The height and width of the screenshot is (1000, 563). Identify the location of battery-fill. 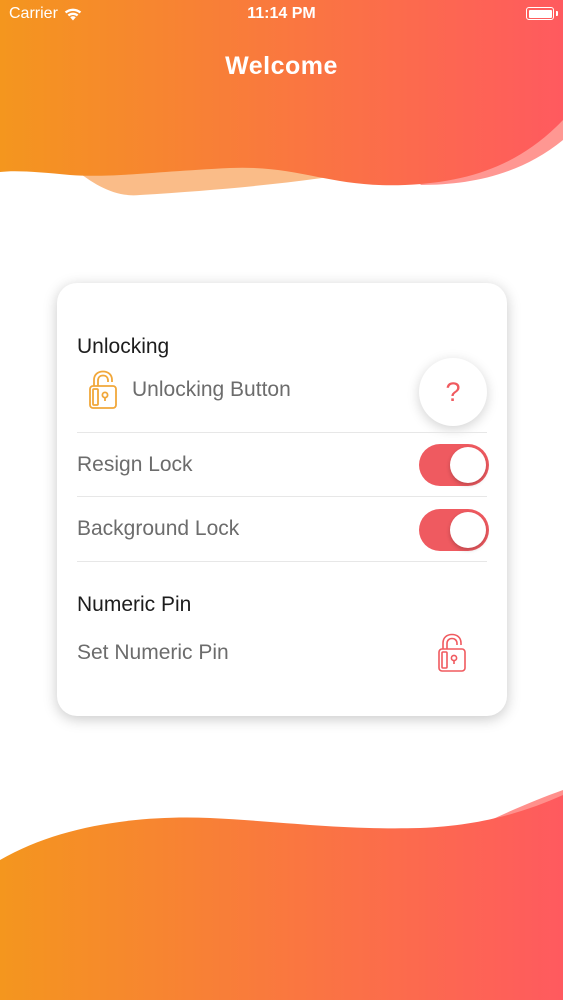
(540, 13).